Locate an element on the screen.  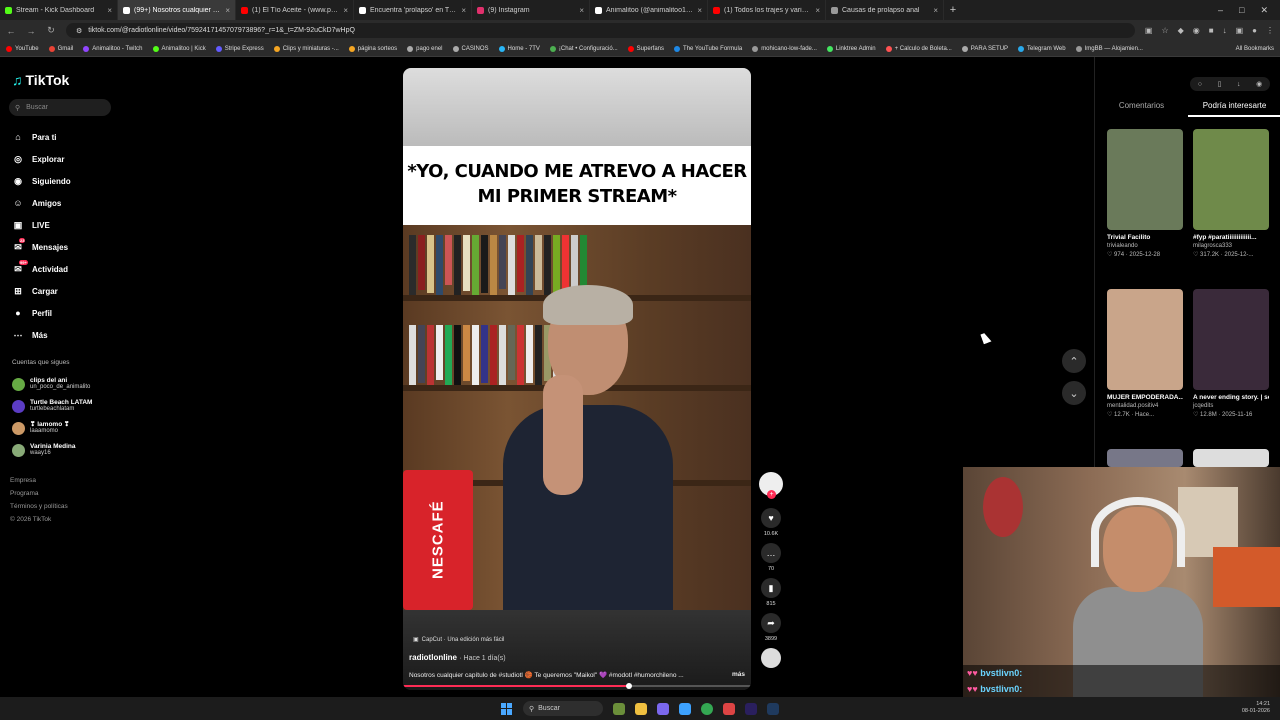
sidebar-item-upload: ⊞ Cargar is located at coordinates (62, 291).